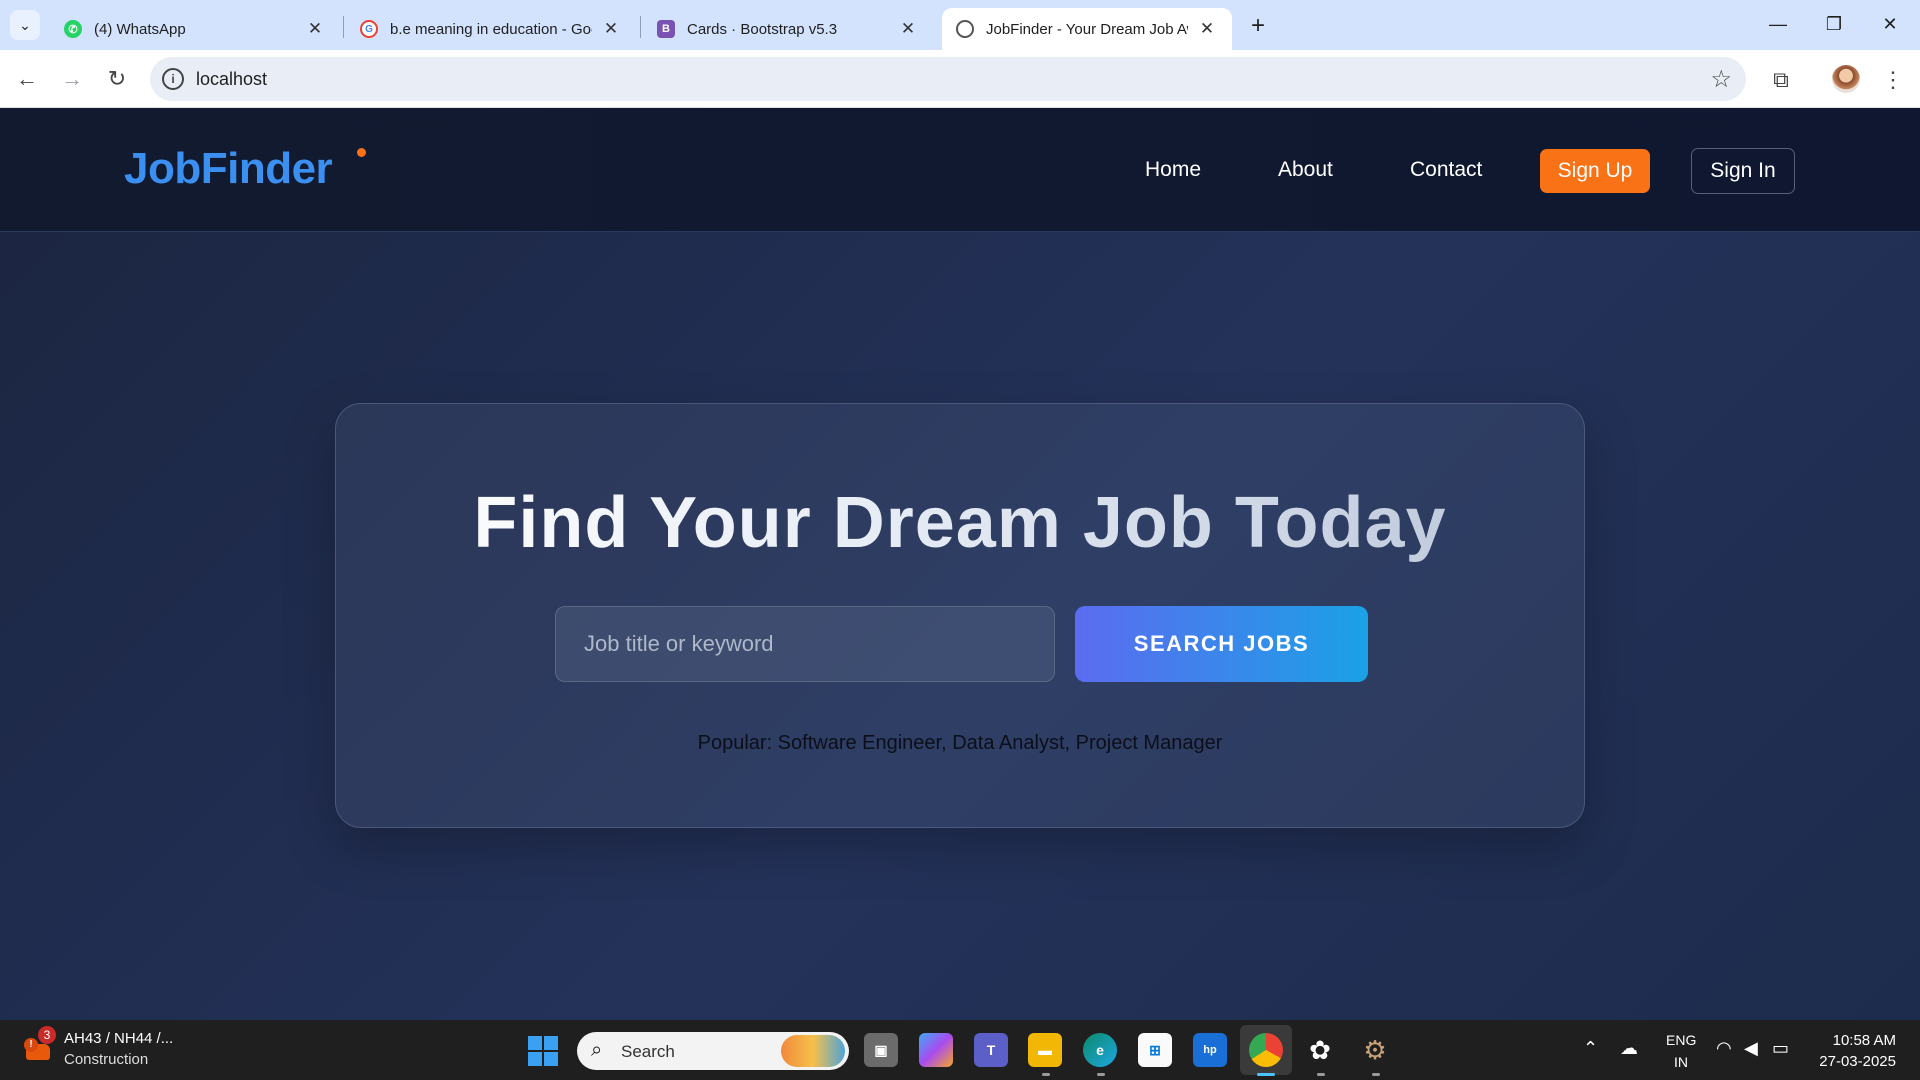  Describe the element at coordinates (1751, 1048) in the screenshot. I see `volume-icon: ◀` at that location.